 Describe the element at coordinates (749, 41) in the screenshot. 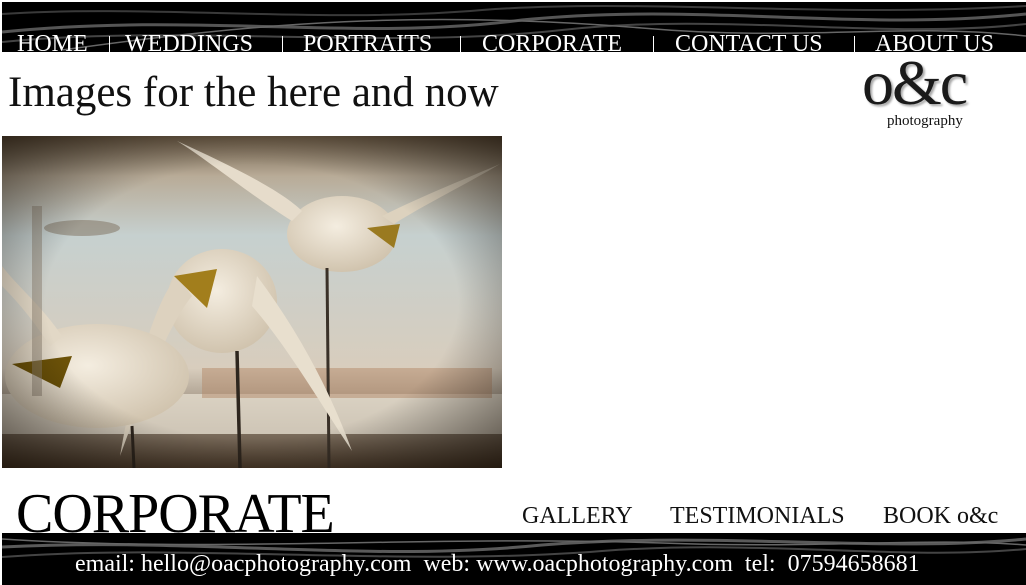

I see `nav-contact-us: CONTACT US` at that location.